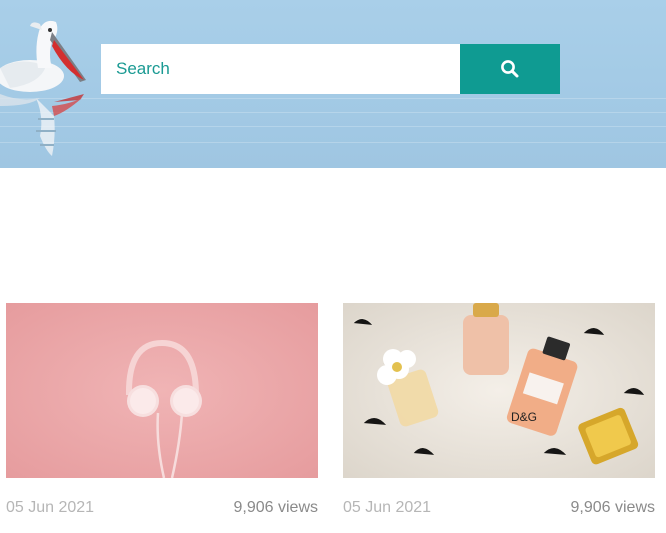  I want to click on search-button, so click(510, 69).